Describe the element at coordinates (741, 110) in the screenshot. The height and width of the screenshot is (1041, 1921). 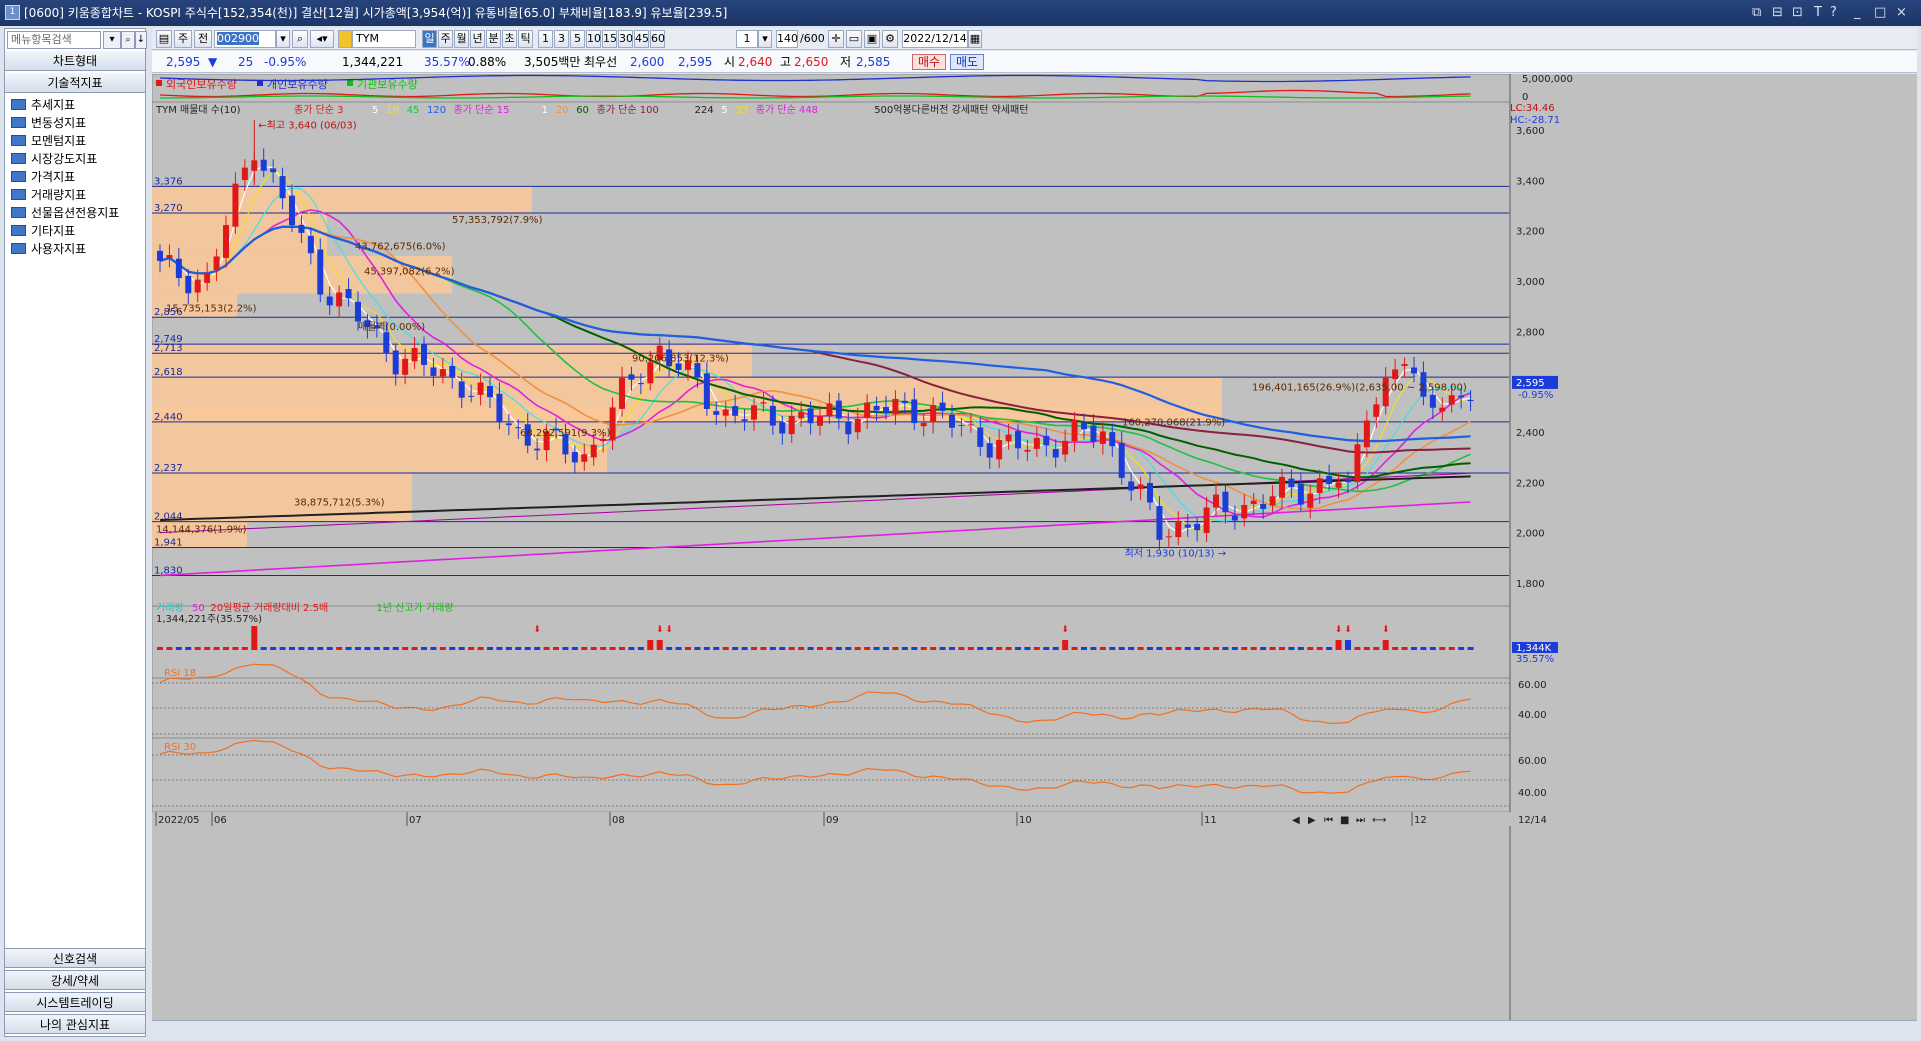
I see `price-legend-item: 33` at that location.